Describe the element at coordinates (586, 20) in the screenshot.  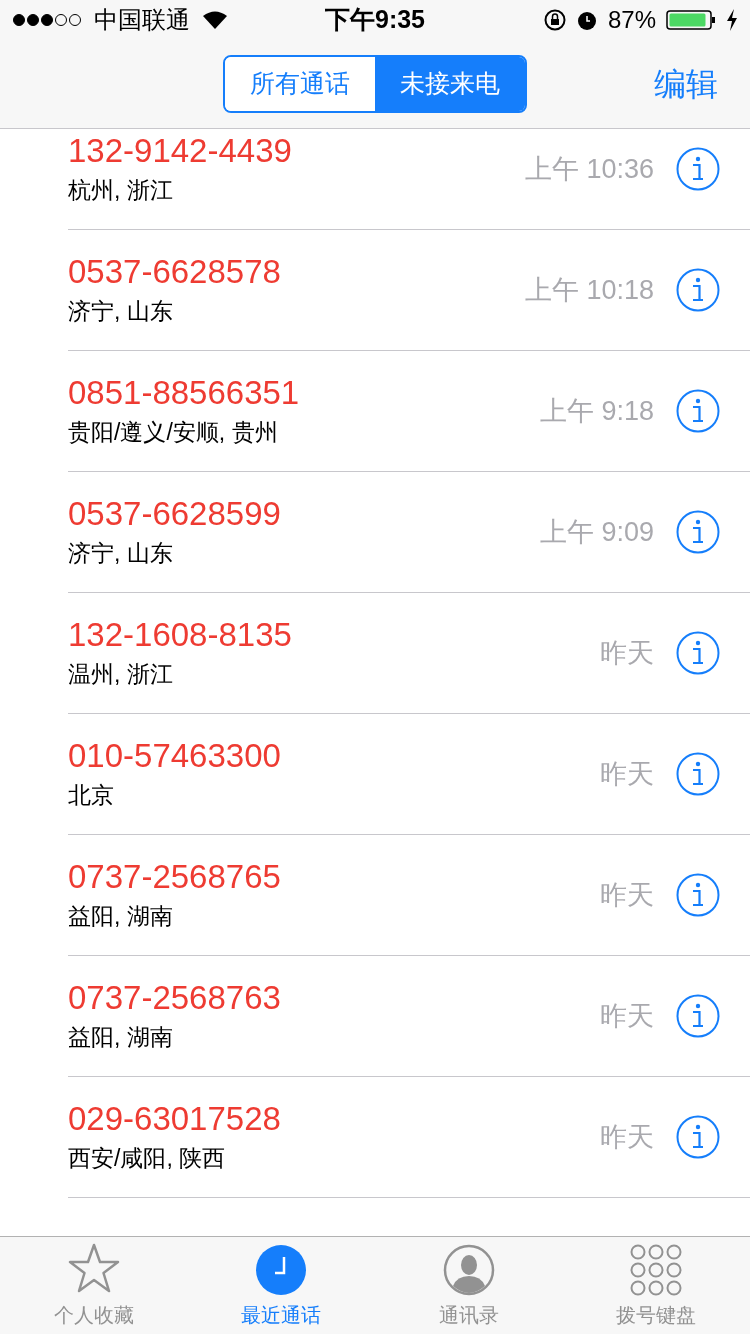
I see `alarm-icon` at that location.